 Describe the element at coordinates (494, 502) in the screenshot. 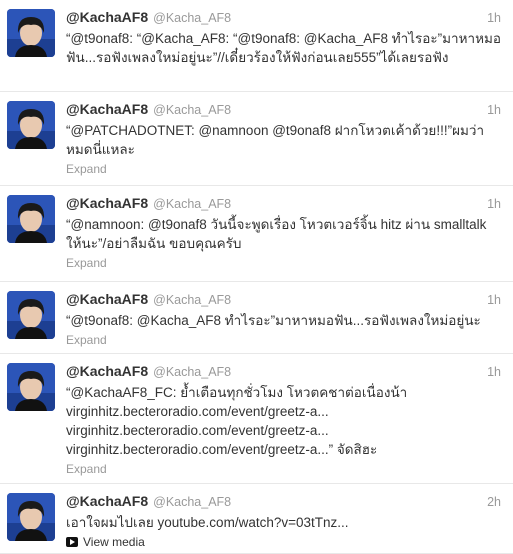

I see `tweet-timestamp: 2h` at that location.